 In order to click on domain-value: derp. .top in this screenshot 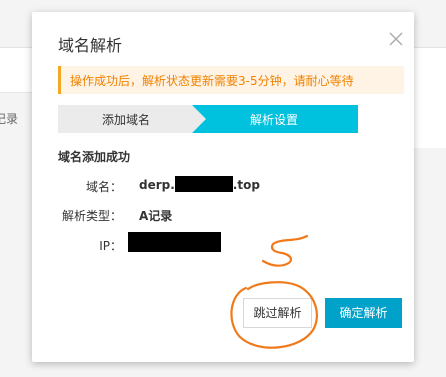, I will do `click(199, 184)`.